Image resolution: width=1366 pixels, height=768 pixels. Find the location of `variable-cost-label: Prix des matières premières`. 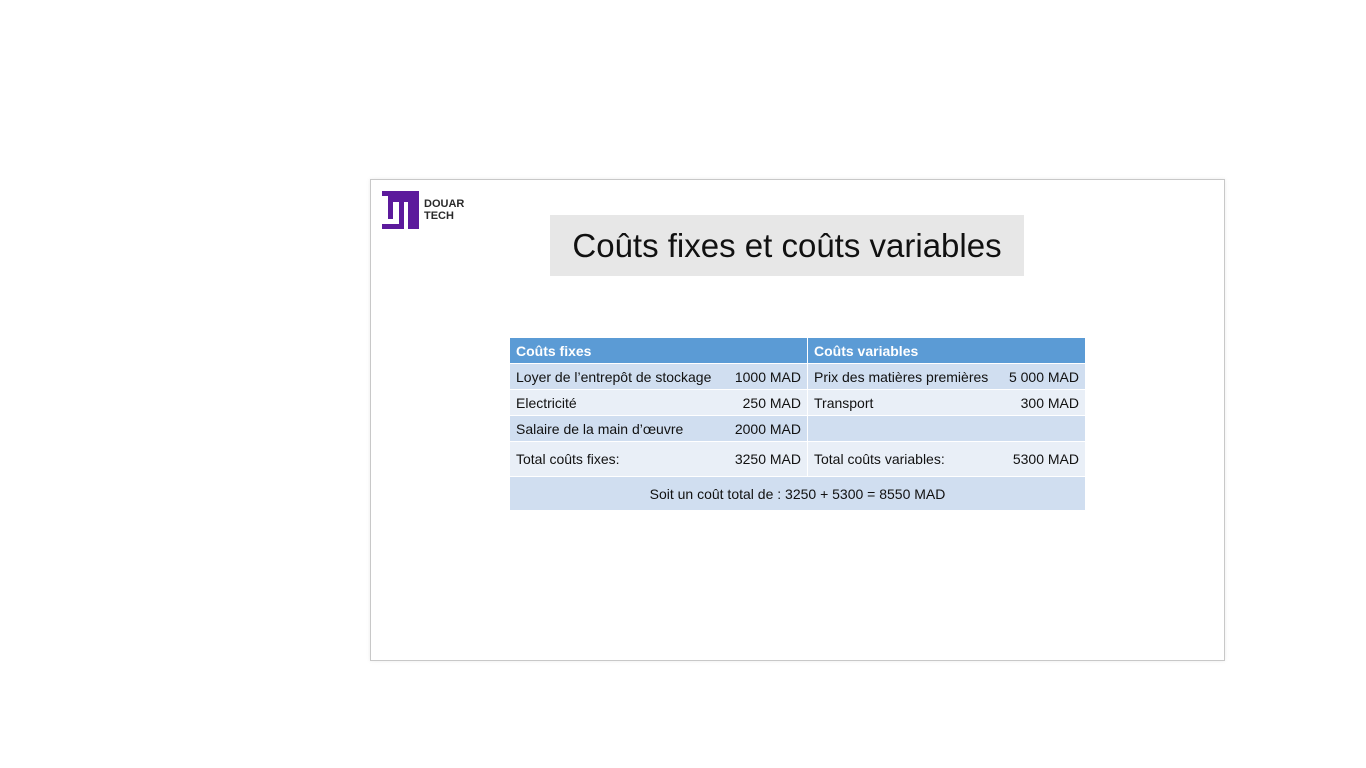

variable-cost-label: Prix des matières premières is located at coordinates (901, 376).